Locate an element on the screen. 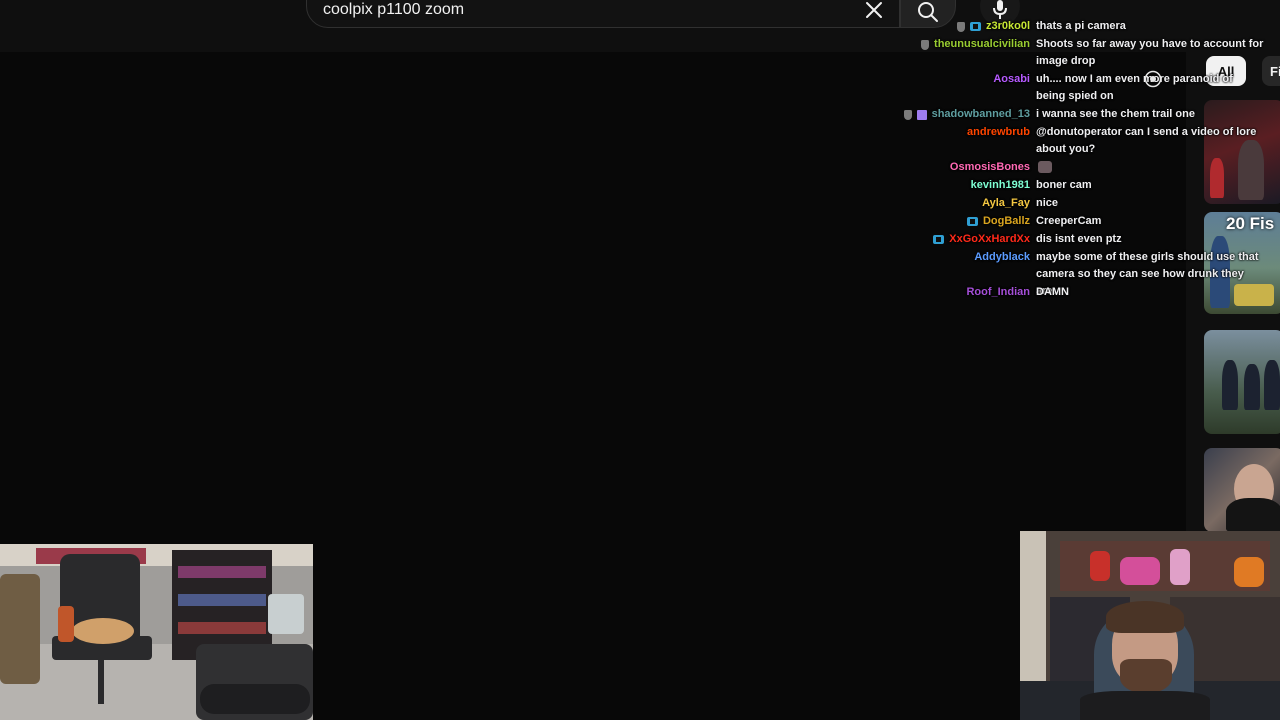 Image resolution: width=1280 pixels, height=720 pixels. voice-search-button is located at coordinates (1000, 13).